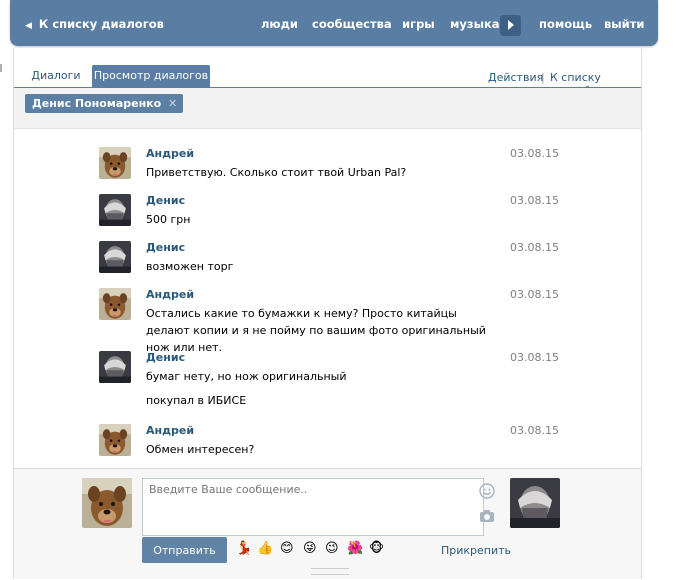  What do you see at coordinates (418, 24) in the screenshot?
I see `nav-games: игры` at bounding box center [418, 24].